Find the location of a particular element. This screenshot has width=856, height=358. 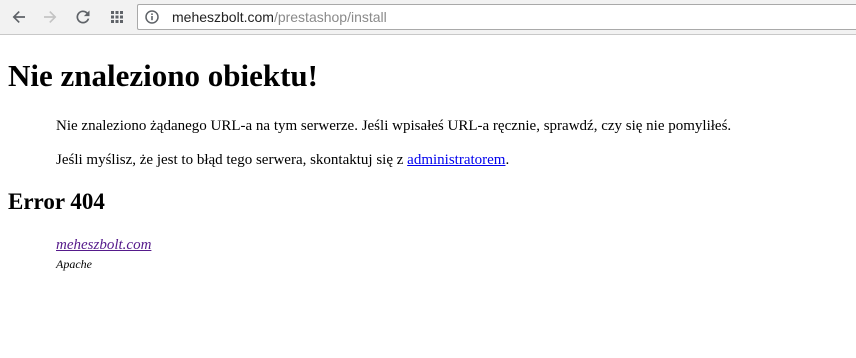

host-link: meheszbolt.com is located at coordinates (103, 245).